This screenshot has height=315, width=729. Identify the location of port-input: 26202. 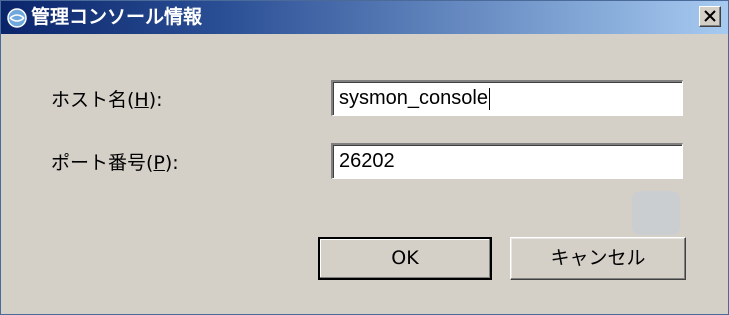
(507, 161).